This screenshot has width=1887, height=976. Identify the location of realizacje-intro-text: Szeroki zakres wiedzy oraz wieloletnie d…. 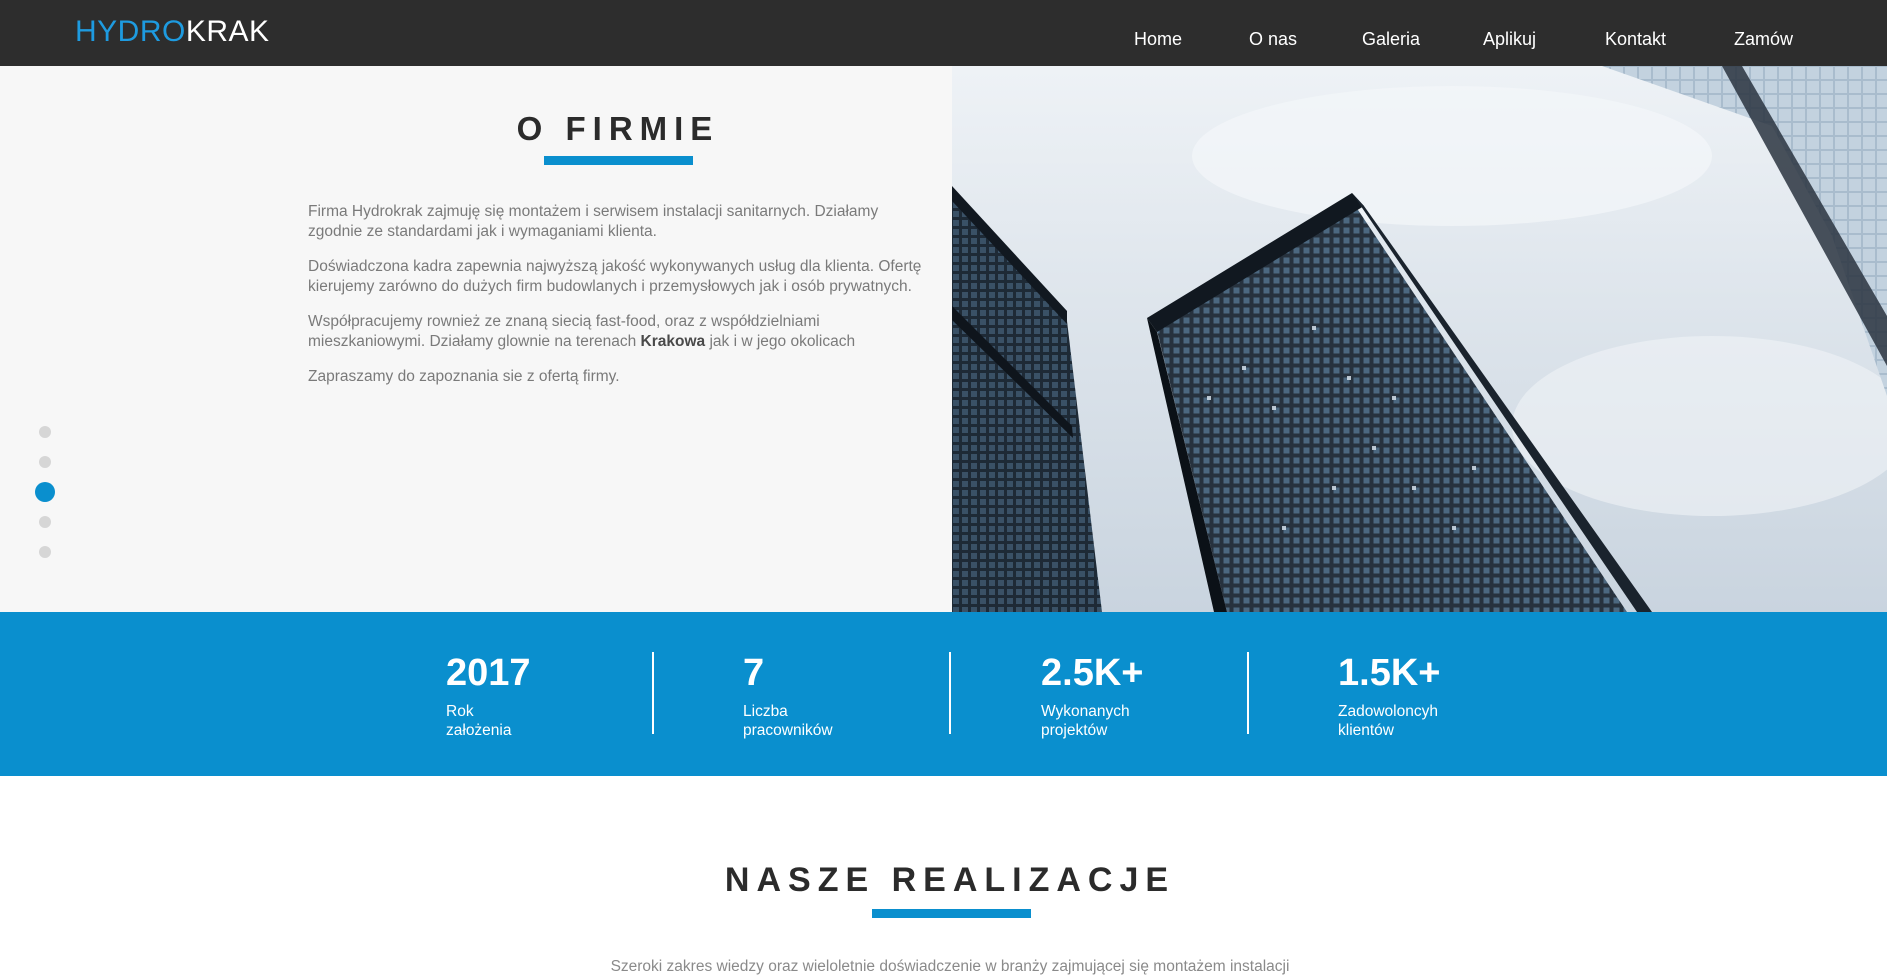
(950, 966).